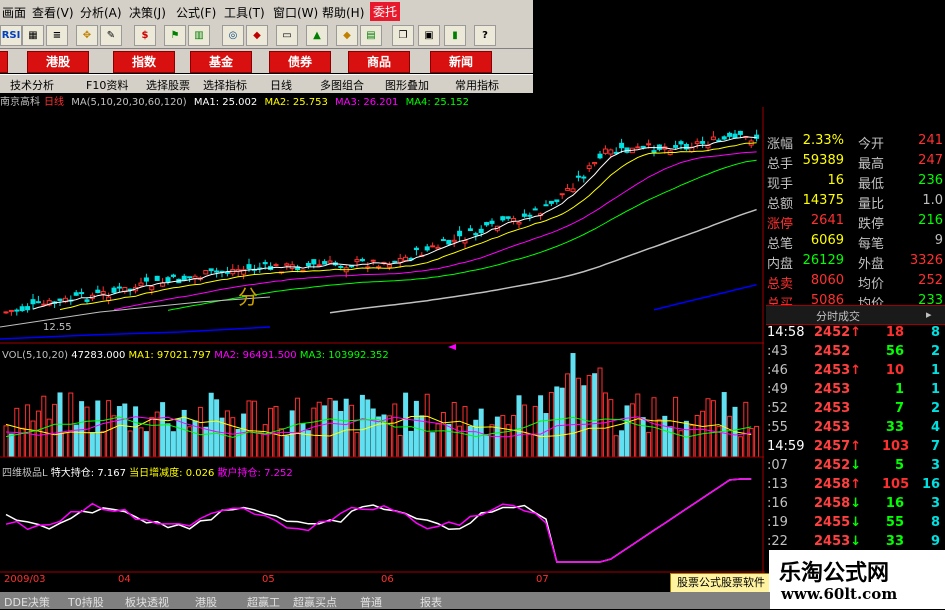  I want to click on bottom-tab: T0持股, so click(86, 602).